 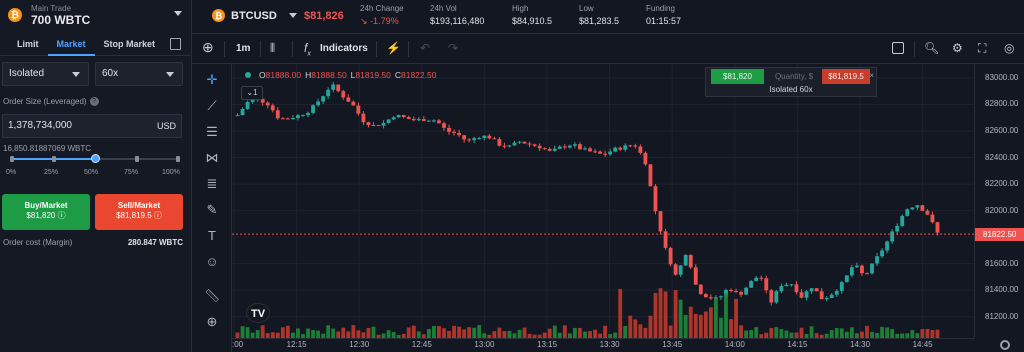 What do you see at coordinates (1002, 104) in the screenshot?
I see `y-tick-label: 82800.00` at bounding box center [1002, 104].